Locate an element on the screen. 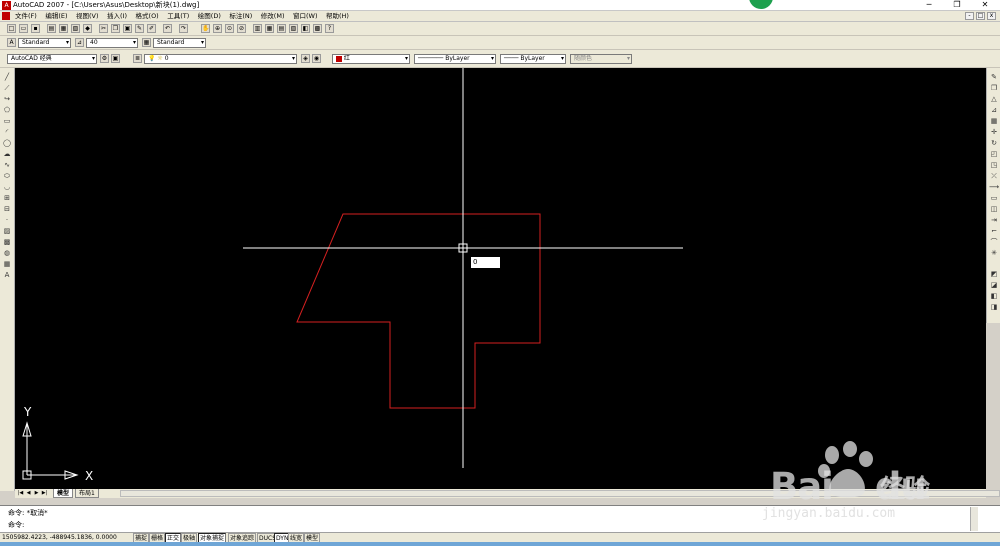 This screenshot has width=1000, height=546. layer-select: 💡 ☼ 0 ▾ is located at coordinates (220, 59).